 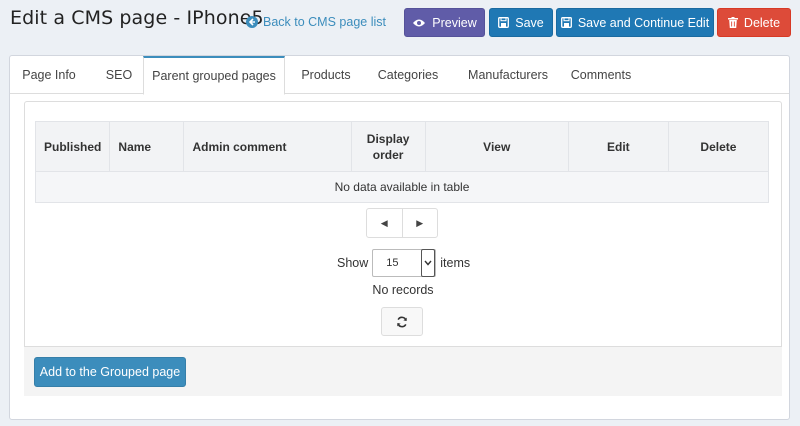 I want to click on save-button: Save, so click(x=521, y=22).